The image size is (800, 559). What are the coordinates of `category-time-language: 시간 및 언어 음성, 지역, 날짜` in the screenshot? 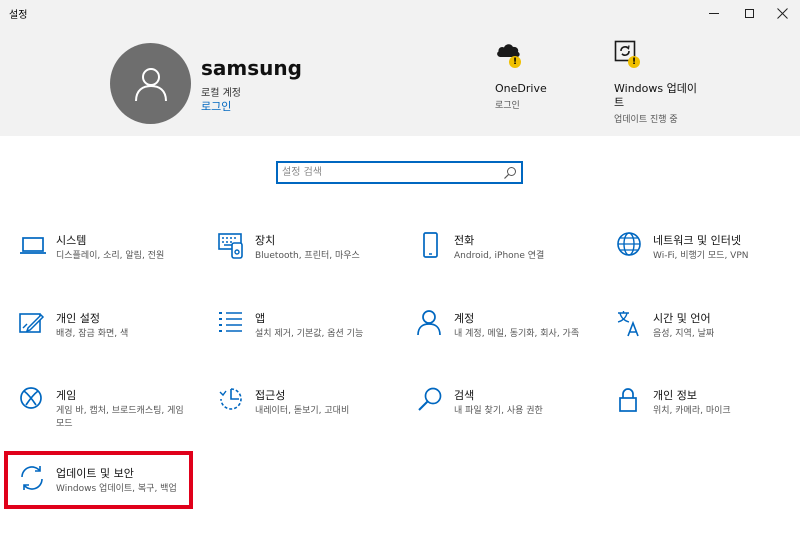 It's located at (704, 337).